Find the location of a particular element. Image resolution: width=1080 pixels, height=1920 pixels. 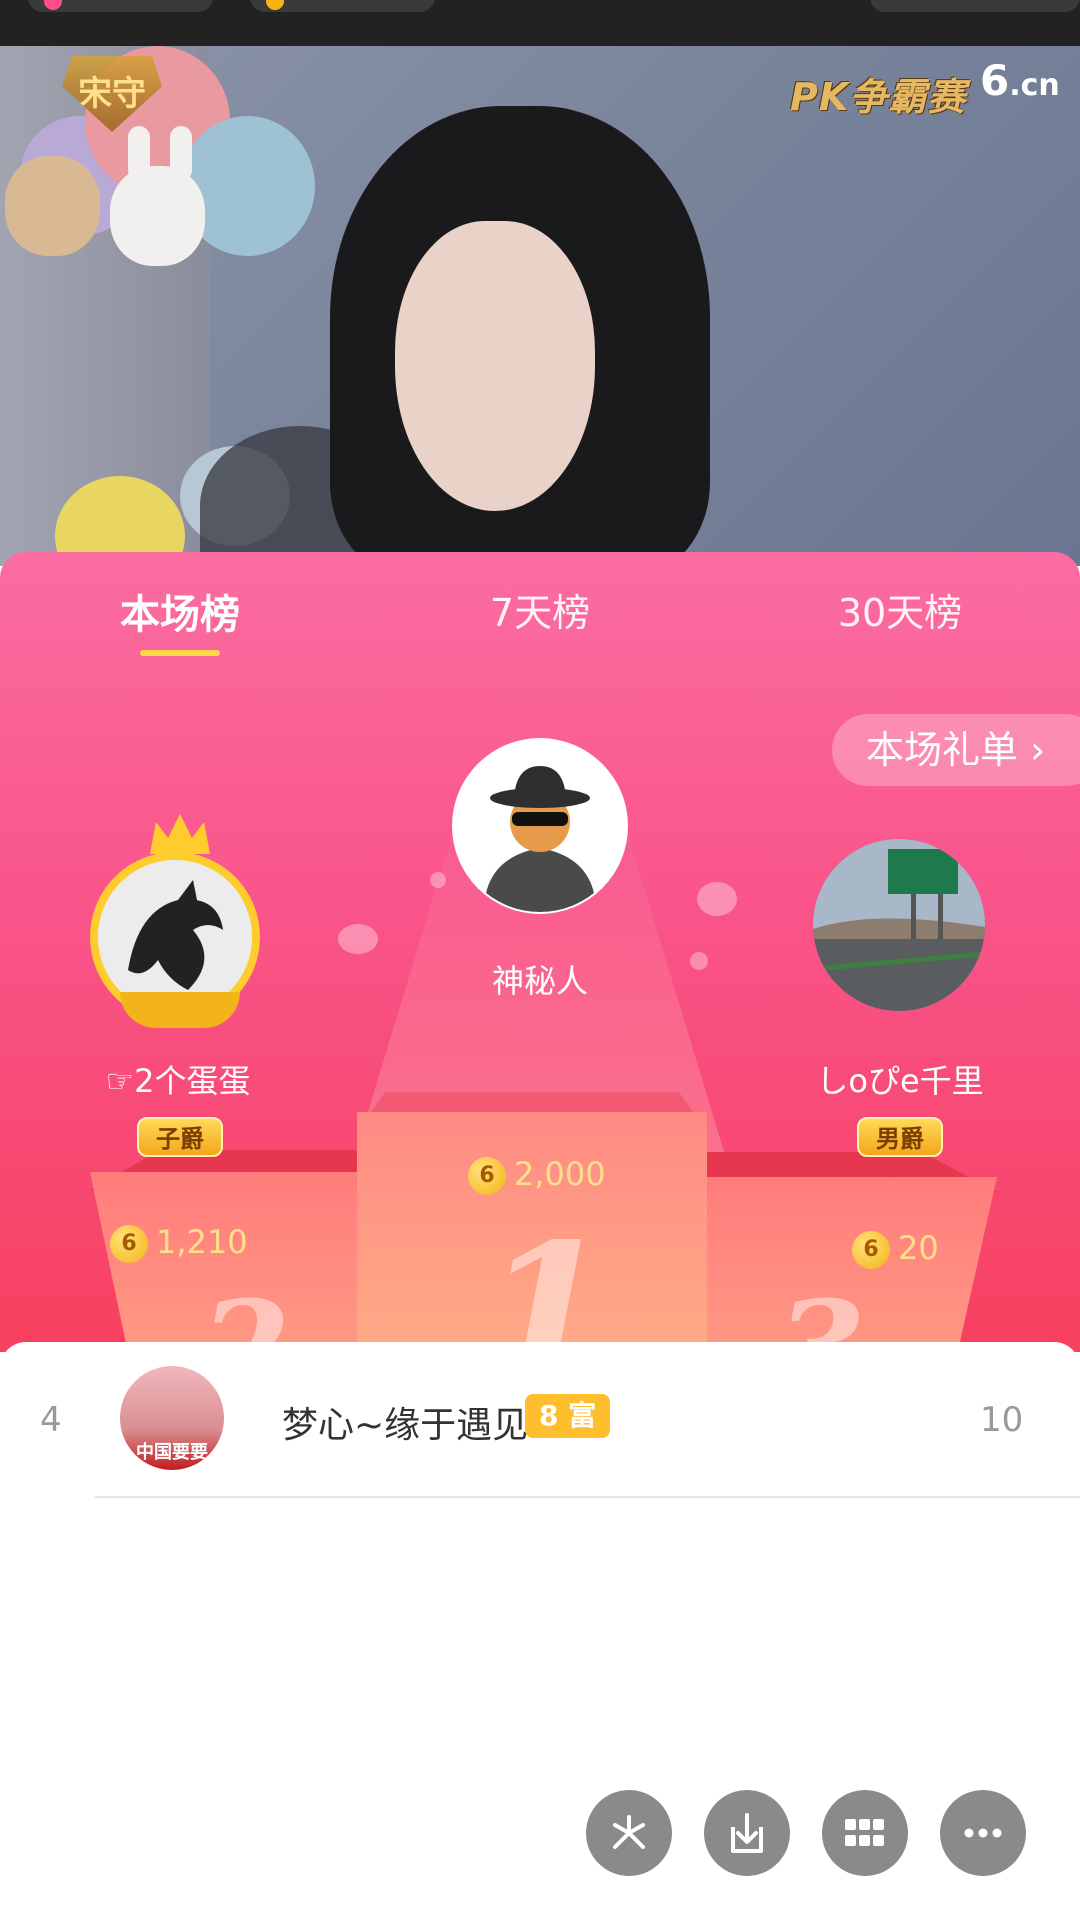

first-place-amount: 6 2,000 is located at coordinates (537, 1174).